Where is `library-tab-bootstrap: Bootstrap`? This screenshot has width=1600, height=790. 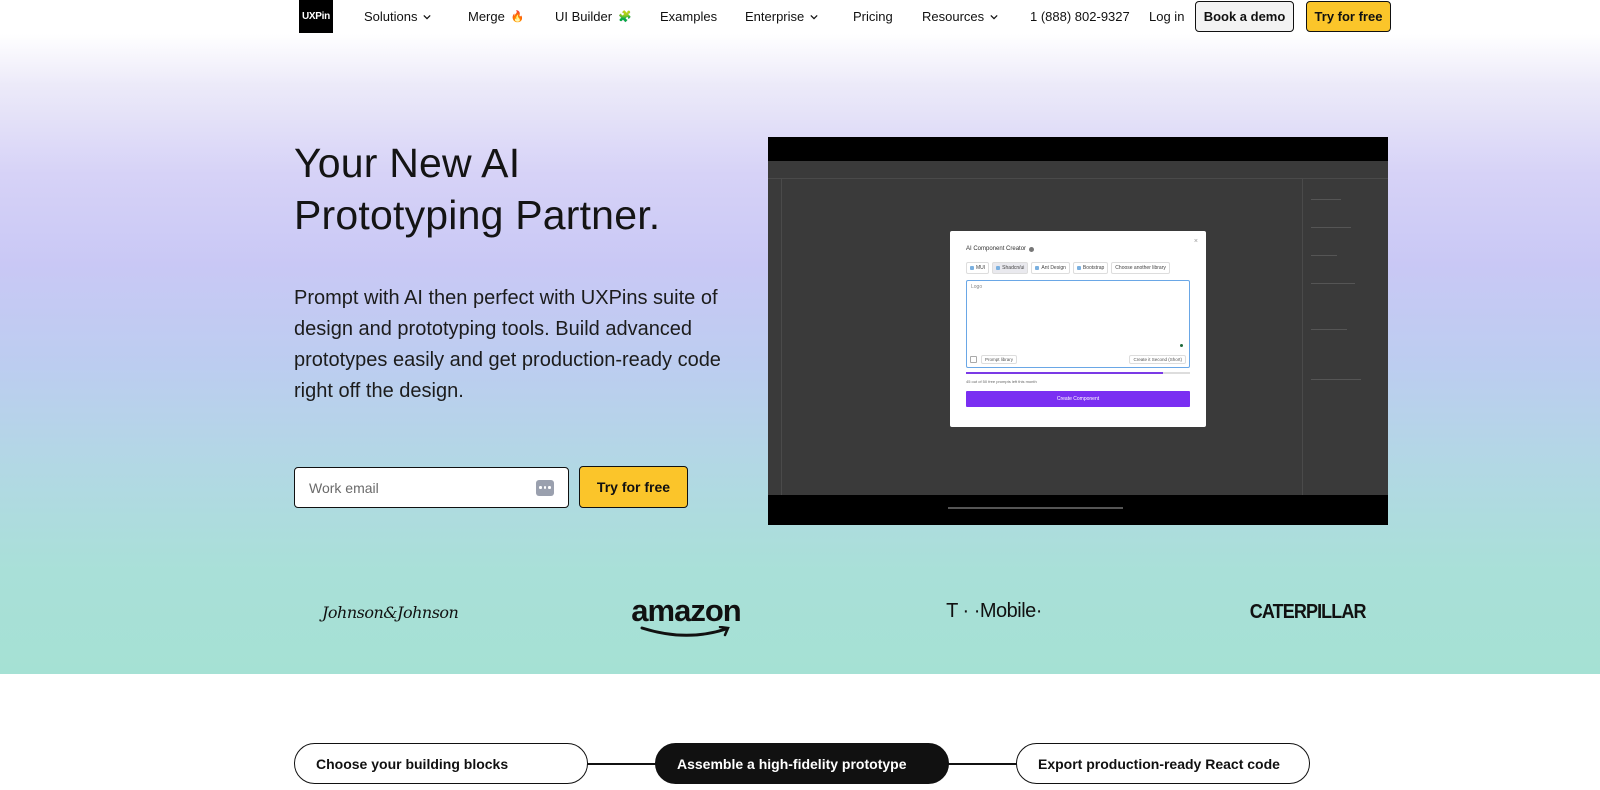 library-tab-bootstrap: Bootstrap is located at coordinates (1090, 268).